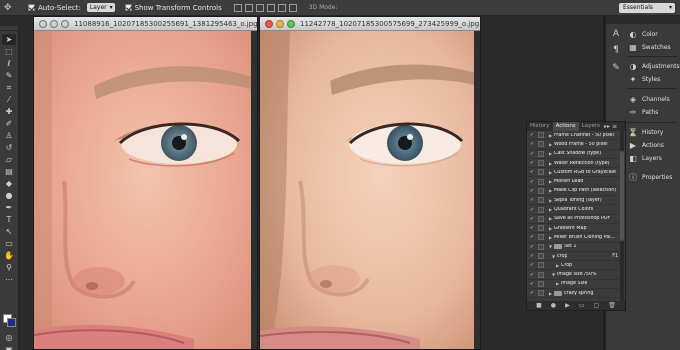 This screenshot has width=680, height=350. I want to click on more-tools-icon: ⋯, so click(9, 279).